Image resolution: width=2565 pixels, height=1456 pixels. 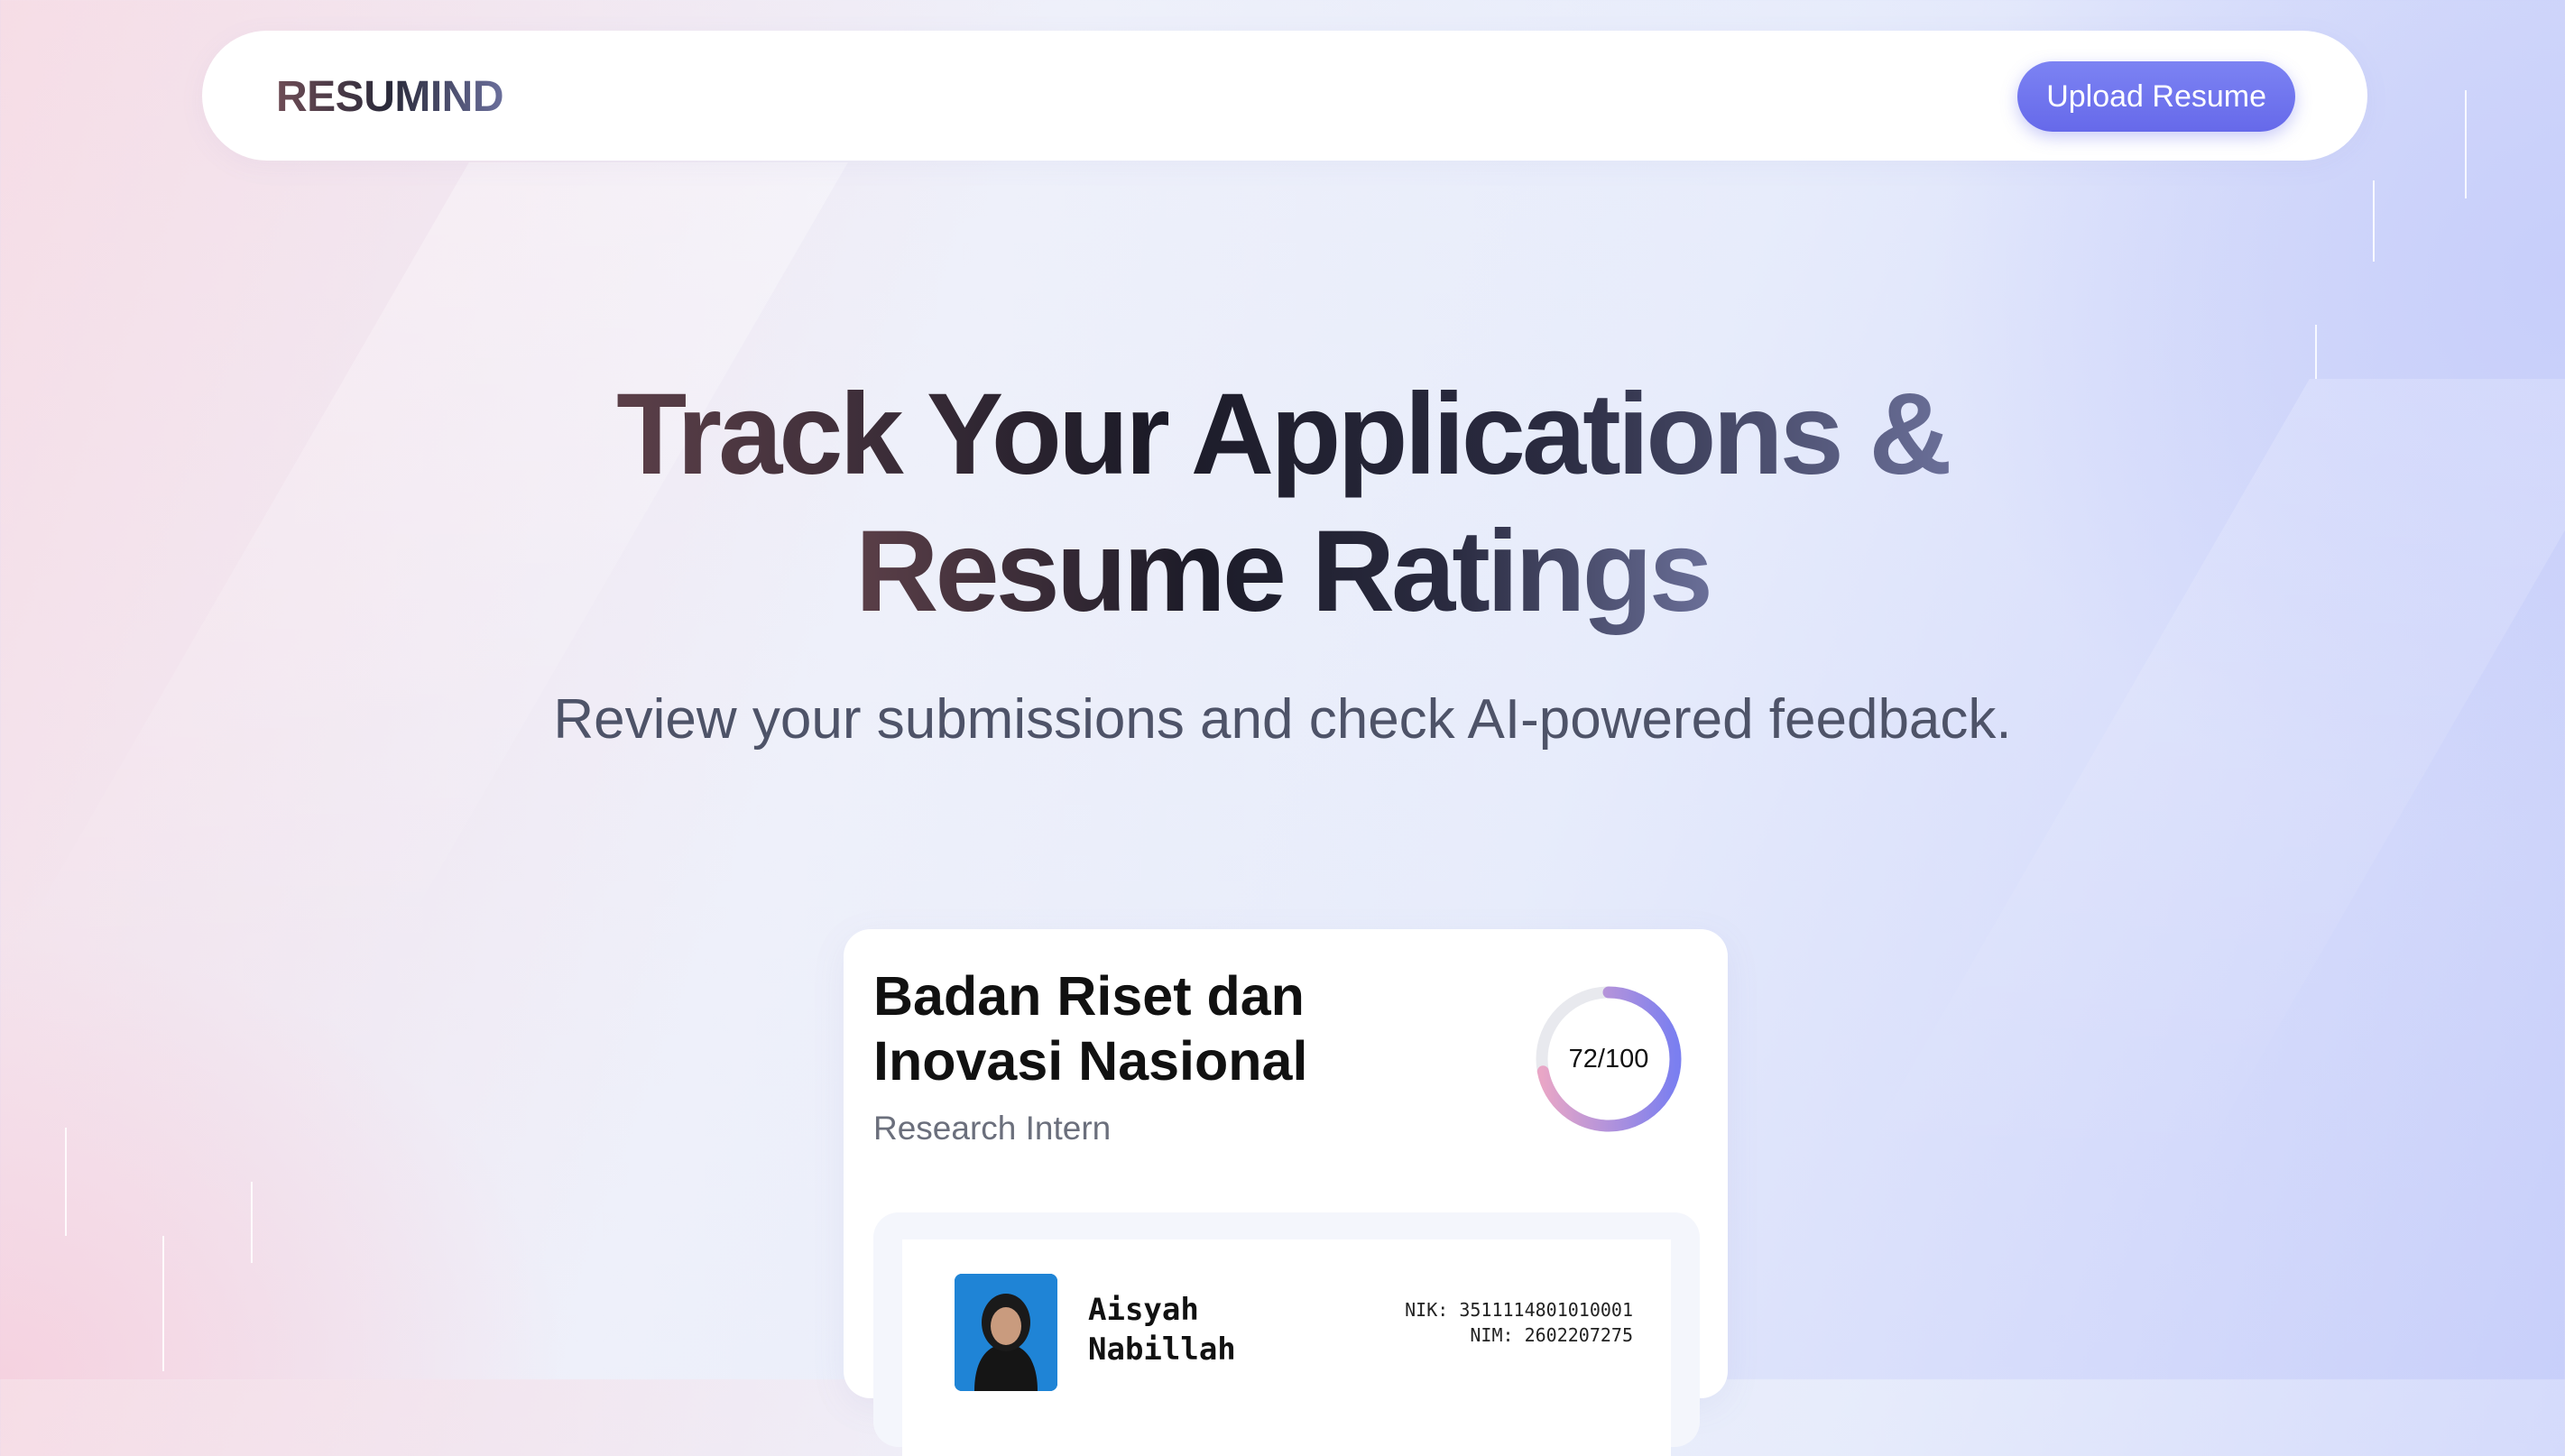 I want to click on score-ring: 72/100, so click(x=1608, y=1059).